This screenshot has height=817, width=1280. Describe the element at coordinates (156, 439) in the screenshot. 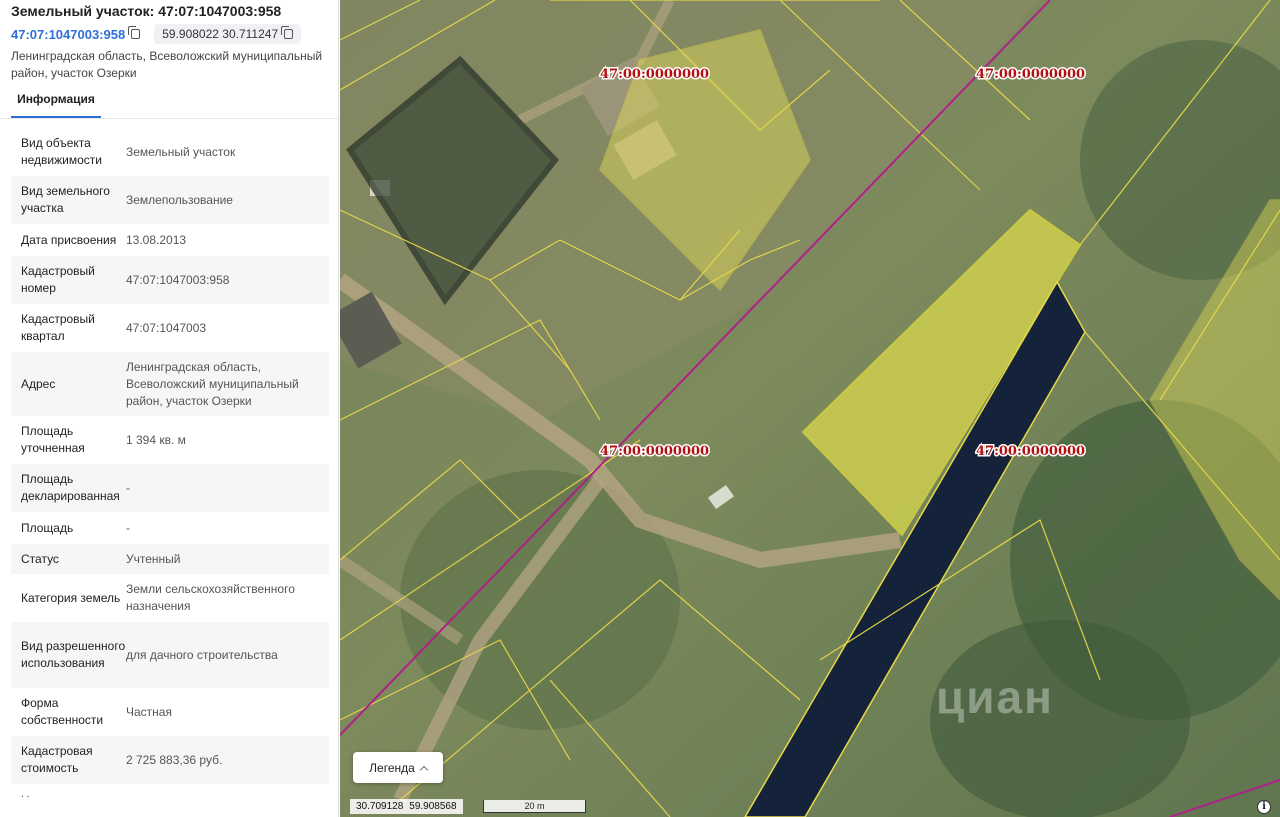

I see `row-value: 1 394 кв. м` at that location.